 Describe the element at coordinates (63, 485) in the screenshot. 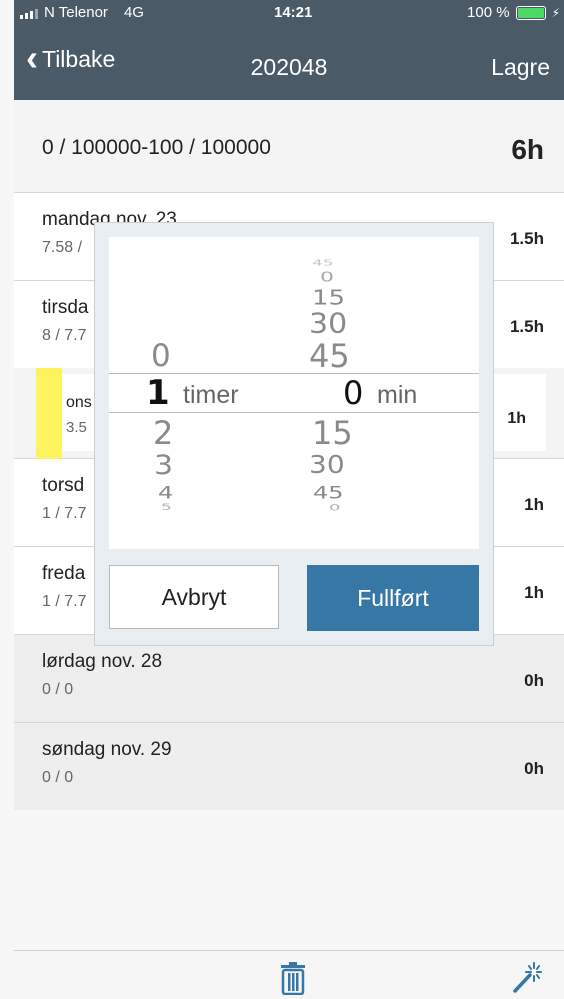

I see `day-label: torsd` at that location.